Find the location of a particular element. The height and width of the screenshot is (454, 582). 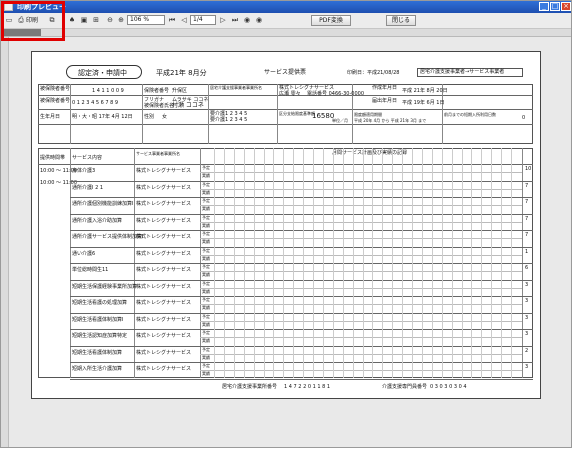

service-name: 身体介護3 is located at coordinates (84, 171).